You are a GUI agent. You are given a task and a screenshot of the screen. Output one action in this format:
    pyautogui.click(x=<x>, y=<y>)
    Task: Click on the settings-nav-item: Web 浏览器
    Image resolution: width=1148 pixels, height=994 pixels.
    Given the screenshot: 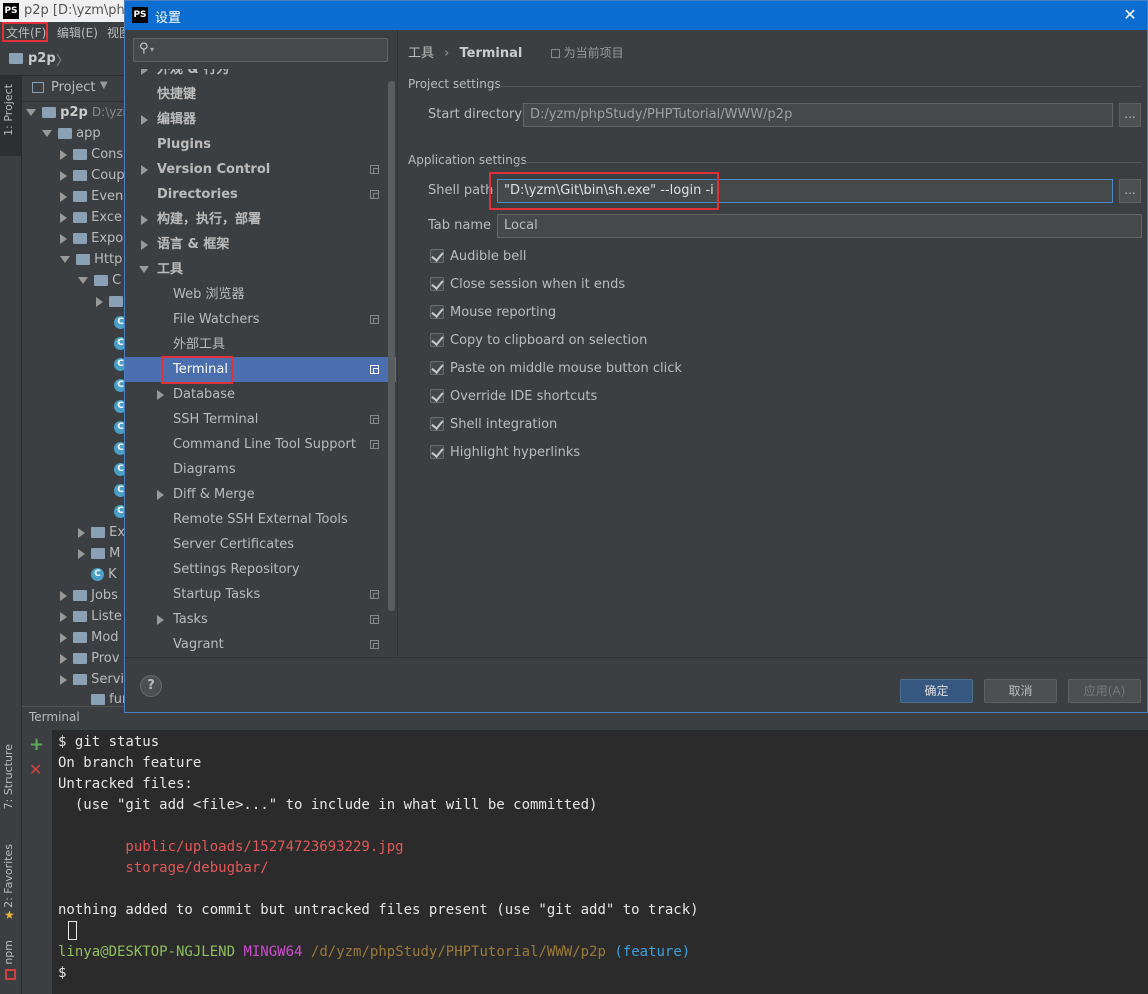 What is the action you would take?
    pyautogui.click(x=260, y=294)
    